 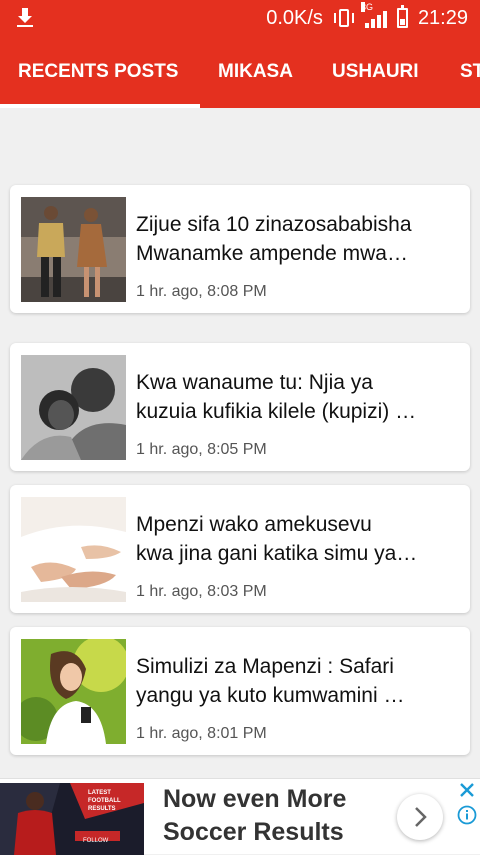 What do you see at coordinates (402, 16) in the screenshot?
I see `battery-icon` at bounding box center [402, 16].